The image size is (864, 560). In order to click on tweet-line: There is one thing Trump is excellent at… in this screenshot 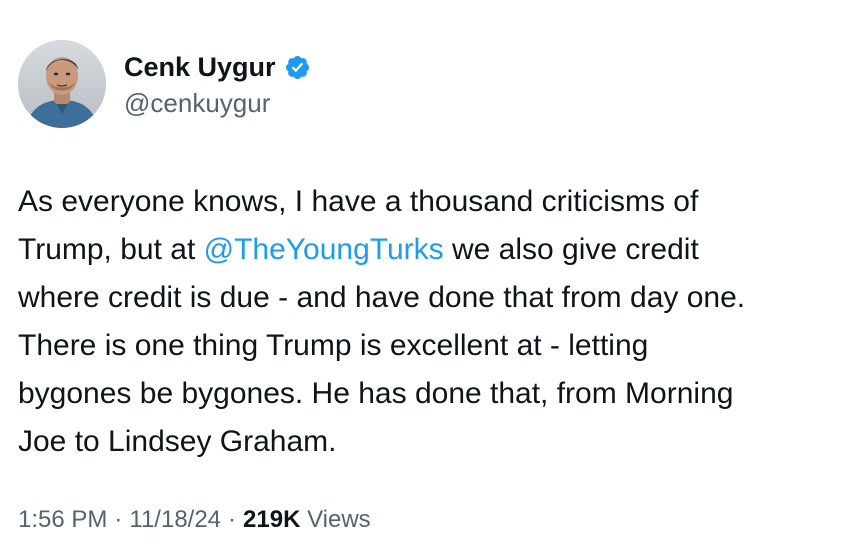, I will do `click(433, 346)`.